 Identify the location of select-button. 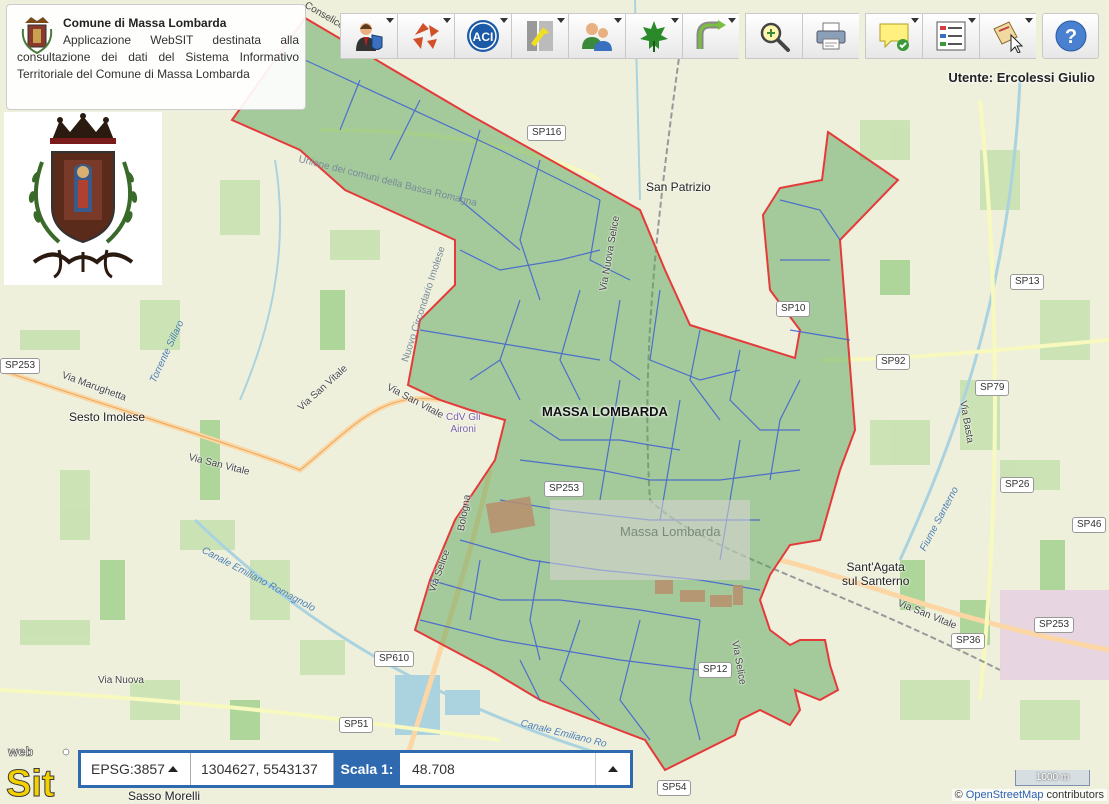
(1007, 36).